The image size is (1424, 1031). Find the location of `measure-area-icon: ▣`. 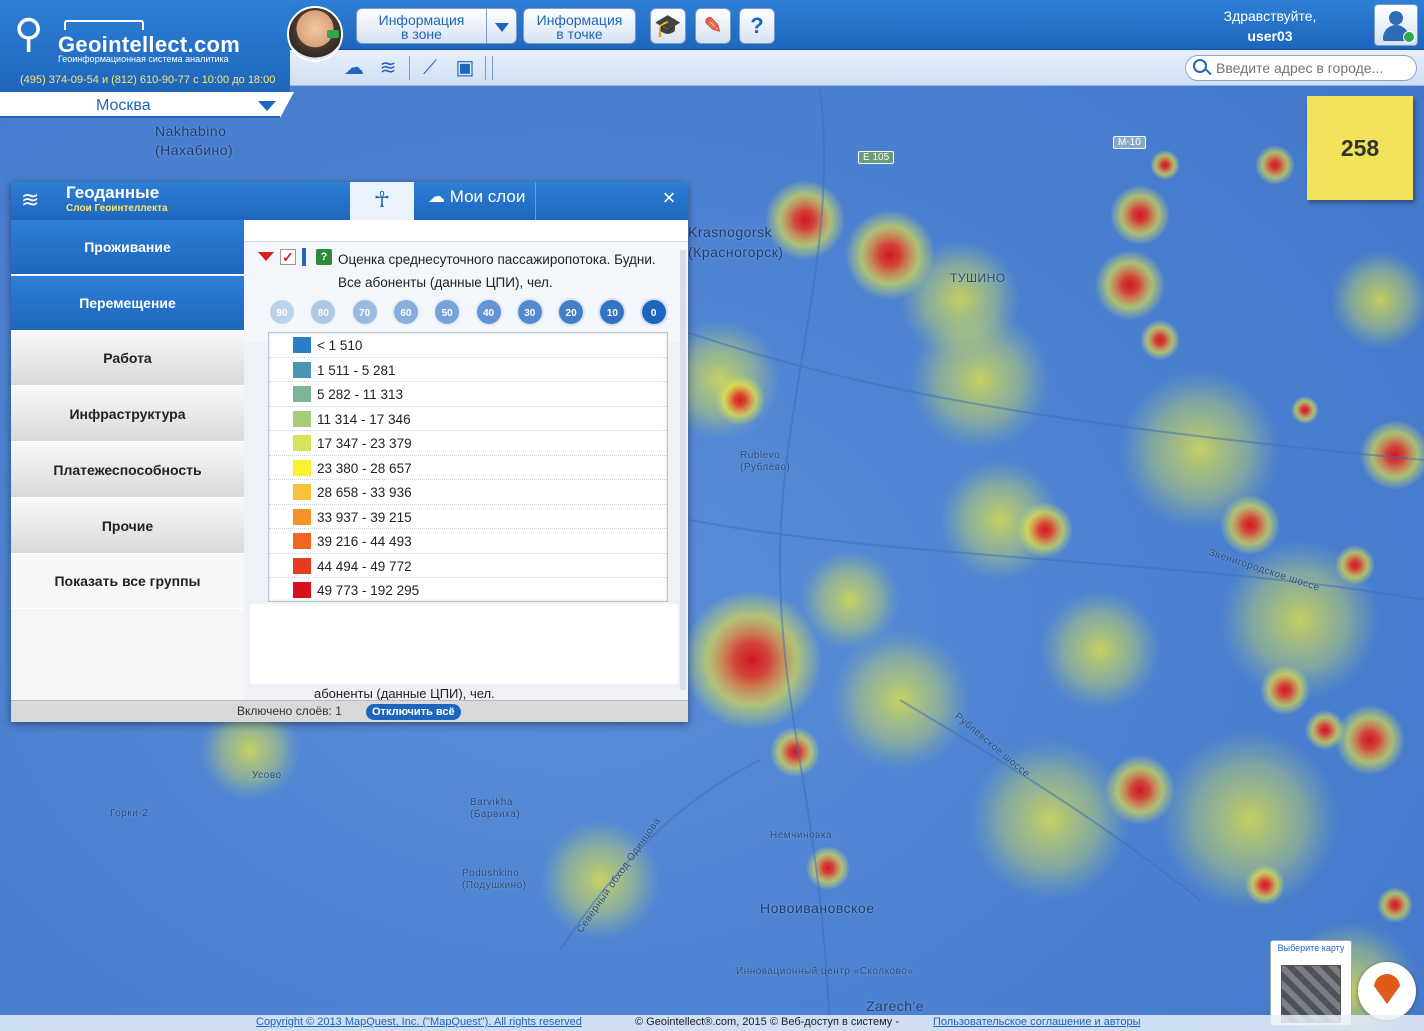

measure-area-icon: ▣ is located at coordinates (465, 68).